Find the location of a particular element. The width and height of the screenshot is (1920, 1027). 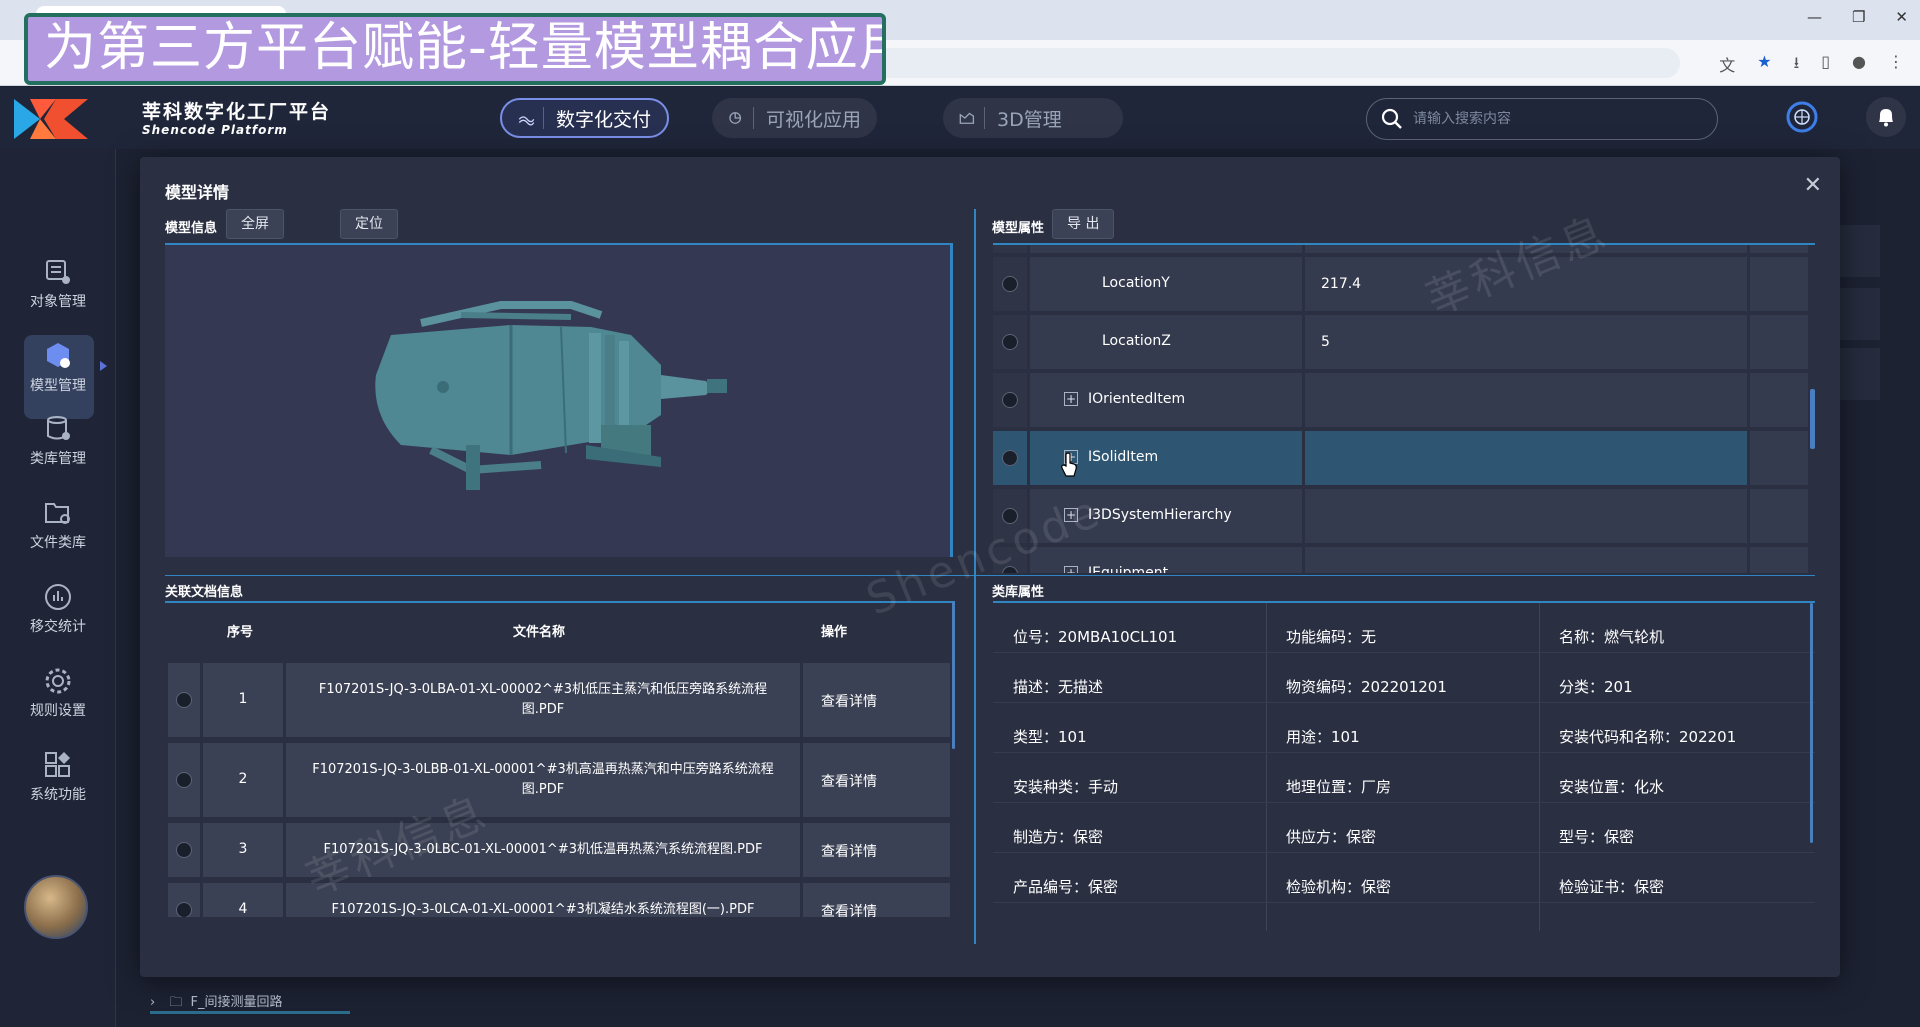

docs-scrollbar is located at coordinates (953, 675).